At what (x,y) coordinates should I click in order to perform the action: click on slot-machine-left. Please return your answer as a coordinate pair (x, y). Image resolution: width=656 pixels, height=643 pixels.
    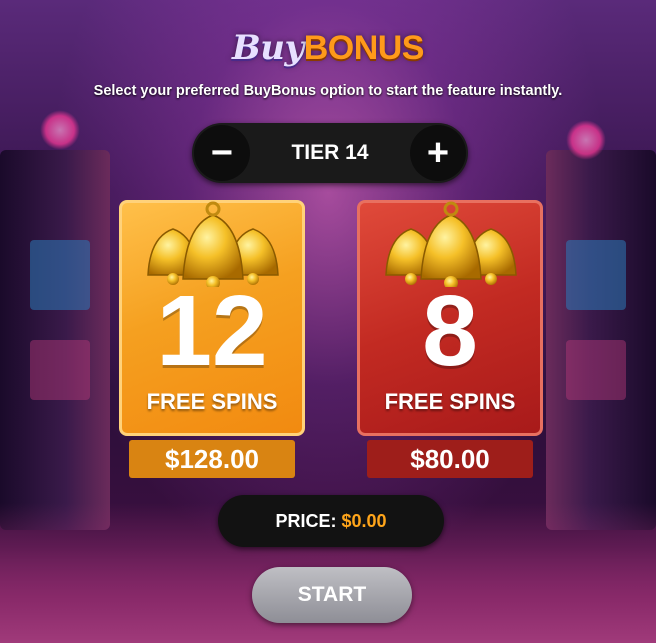
    Looking at the image, I should click on (55, 340).